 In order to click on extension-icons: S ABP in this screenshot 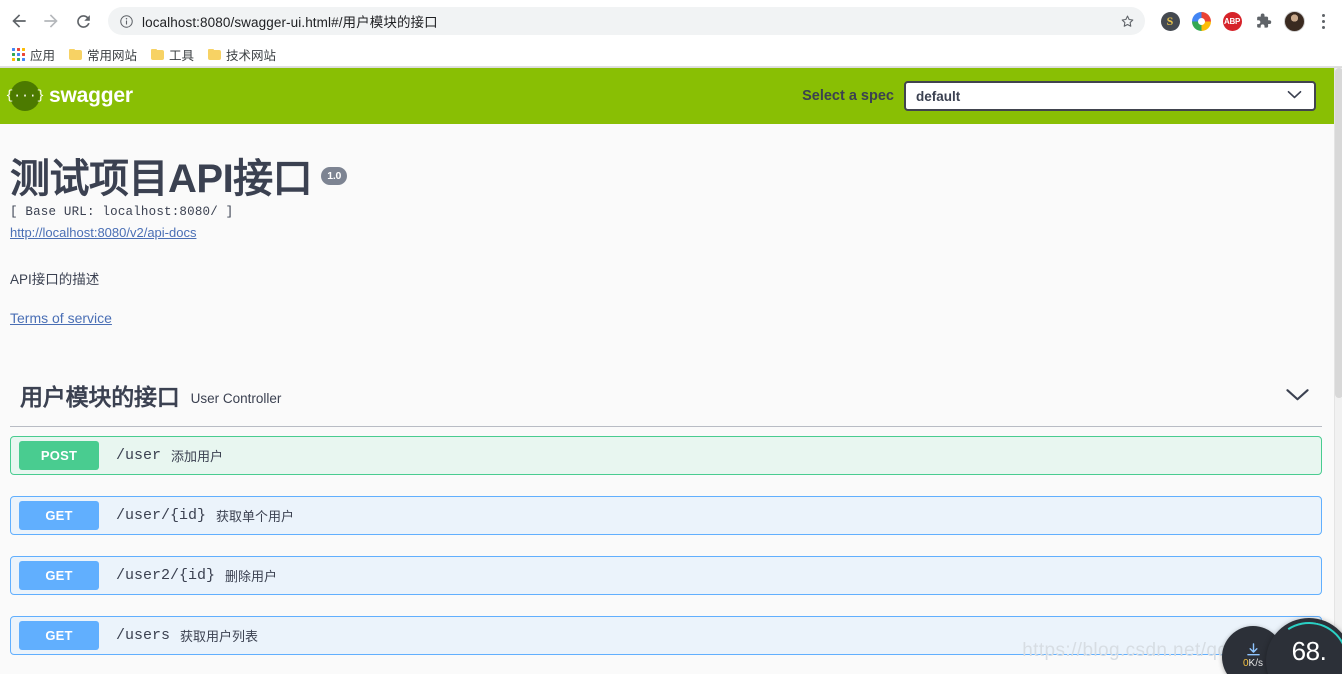, I will do `click(1242, 21)`.